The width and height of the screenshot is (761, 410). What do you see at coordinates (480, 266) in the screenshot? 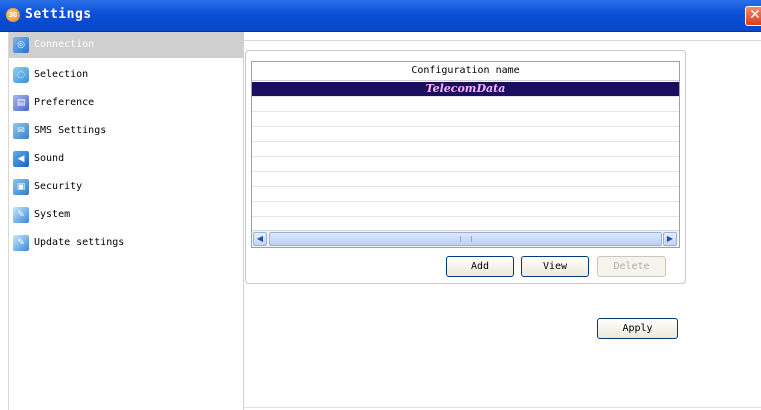
I see `add-button: Add` at bounding box center [480, 266].